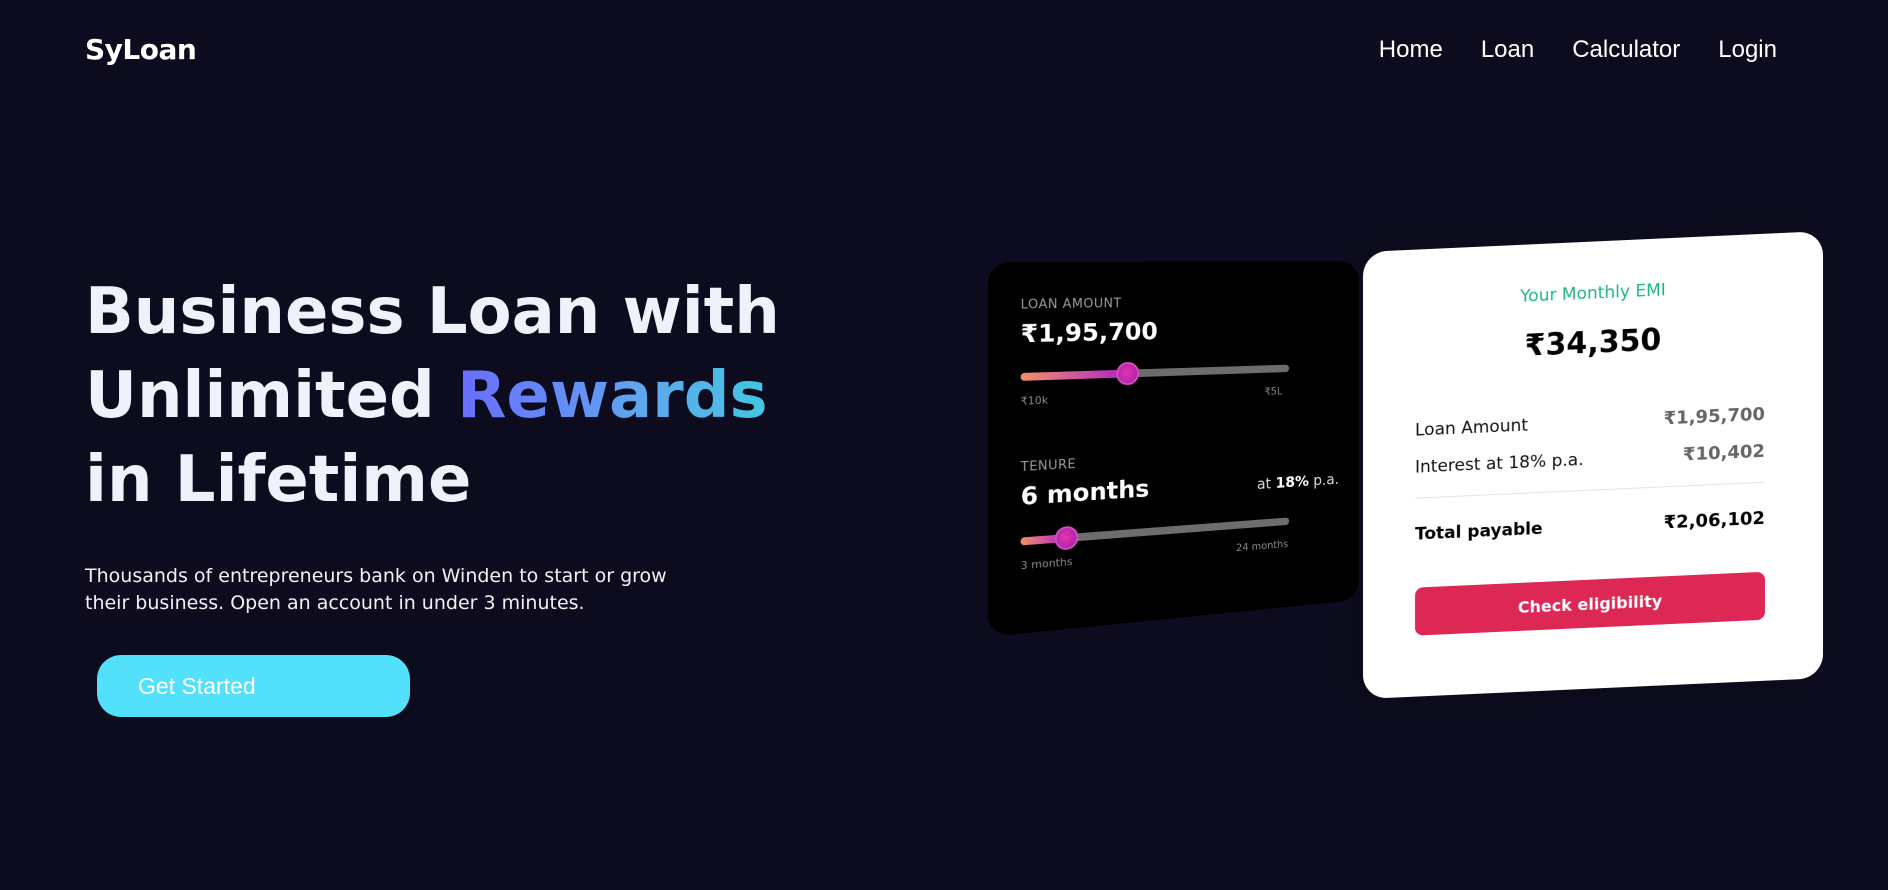  What do you see at coordinates (1323, 480) in the screenshot?
I see `rate-suffix: p.a.` at bounding box center [1323, 480].